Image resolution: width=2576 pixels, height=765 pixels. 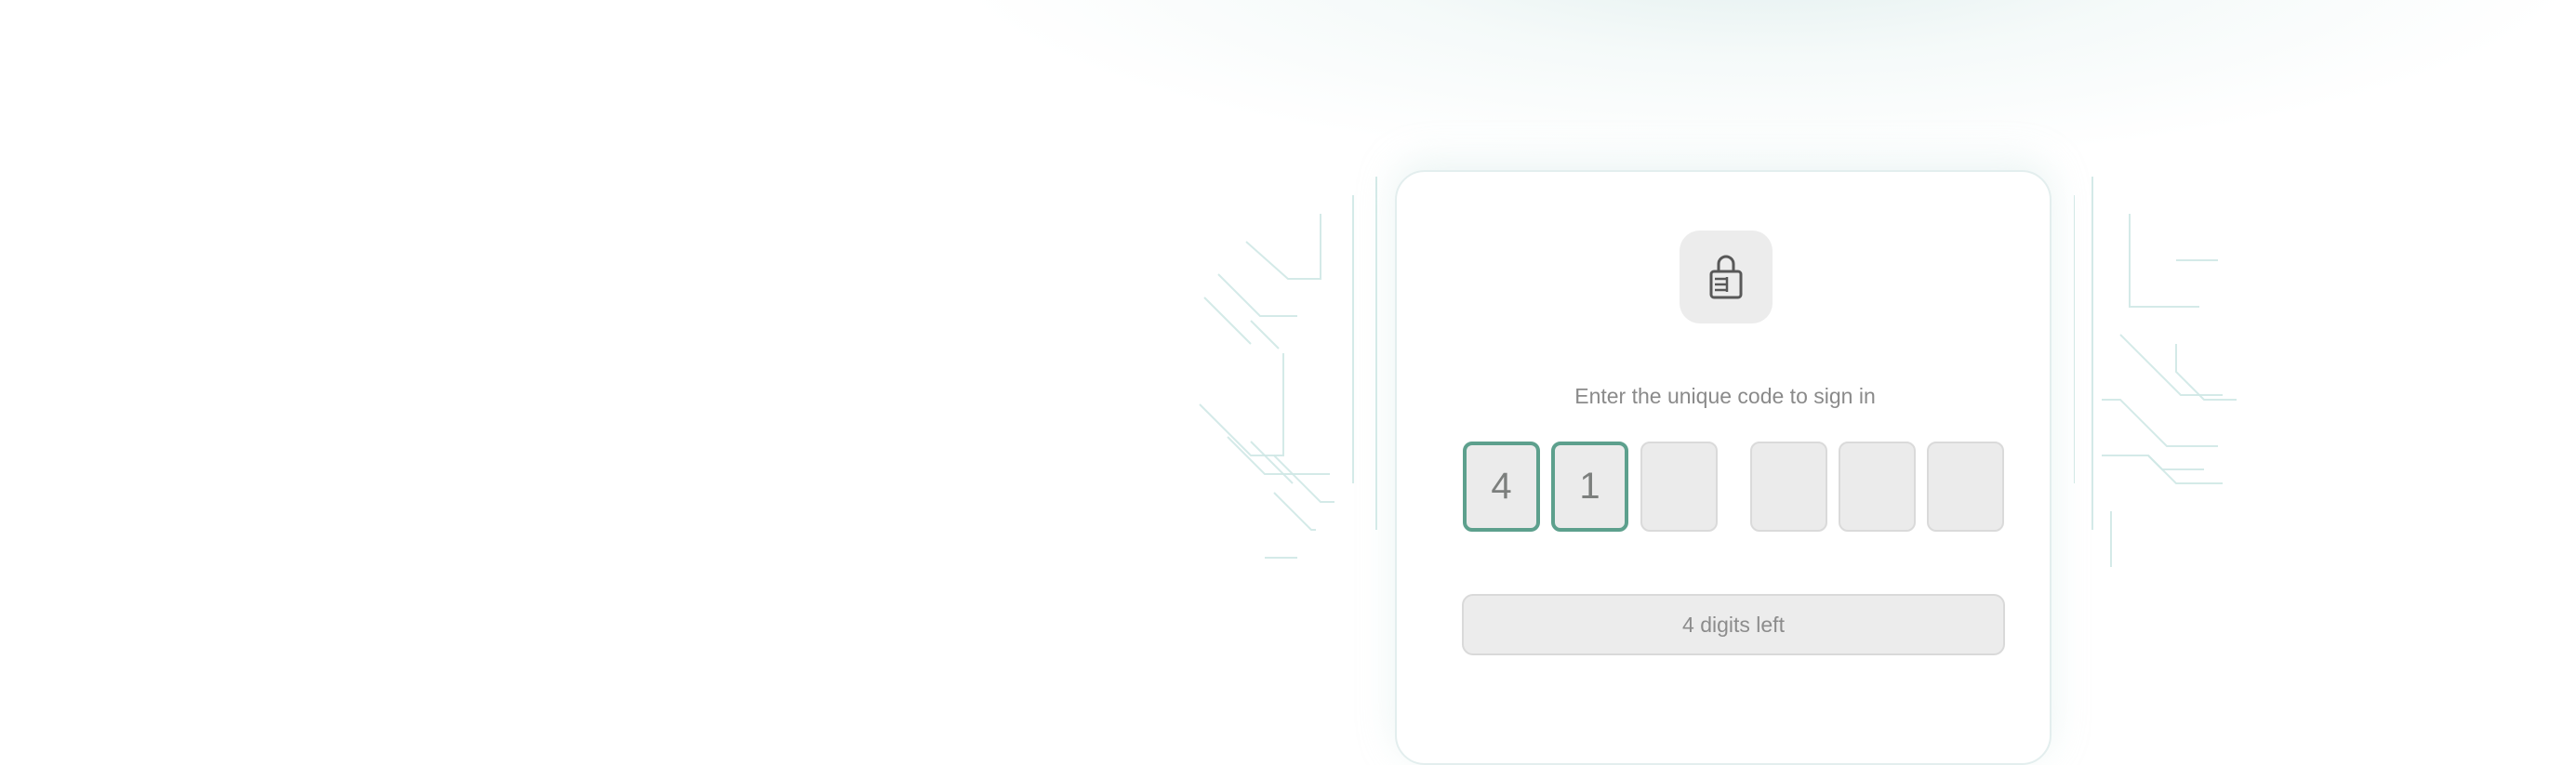 I want to click on lock-icon-tile, so click(x=1726, y=277).